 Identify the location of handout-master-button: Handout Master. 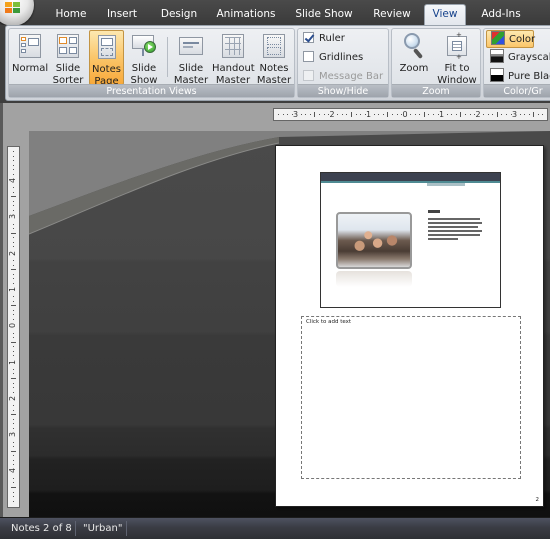
(233, 58).